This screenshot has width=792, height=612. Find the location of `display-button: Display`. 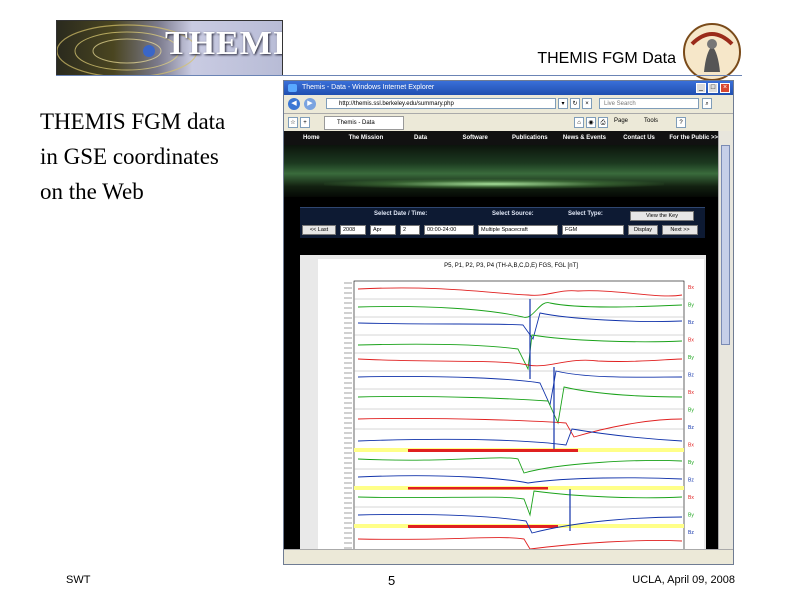

display-button: Display is located at coordinates (643, 230).